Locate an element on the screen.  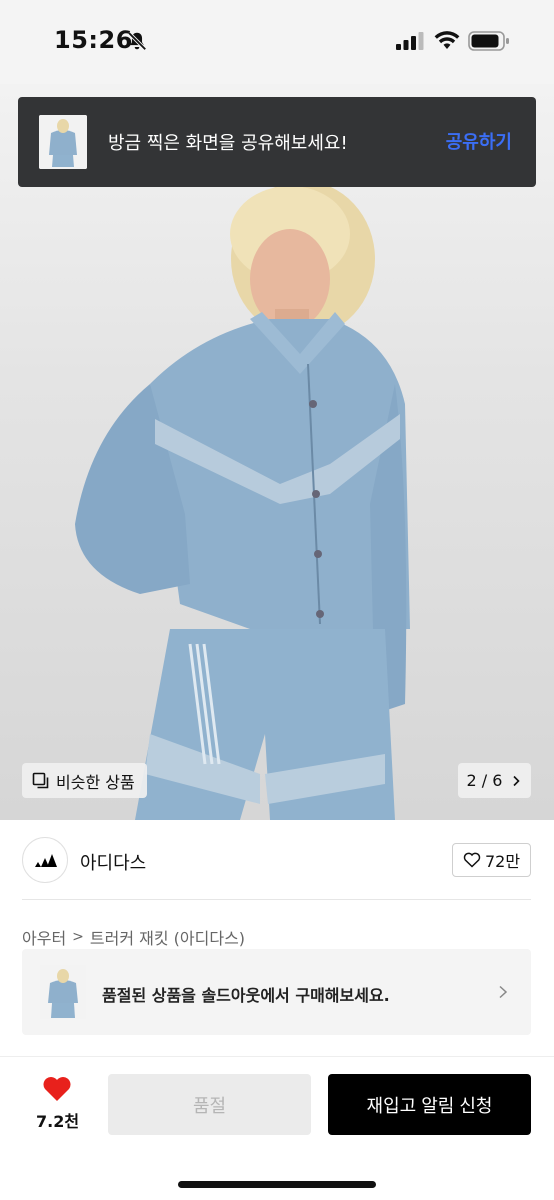
breadcrumb: 아우터 > 트러커 재킷 (아디다스) is located at coordinates (133, 937).